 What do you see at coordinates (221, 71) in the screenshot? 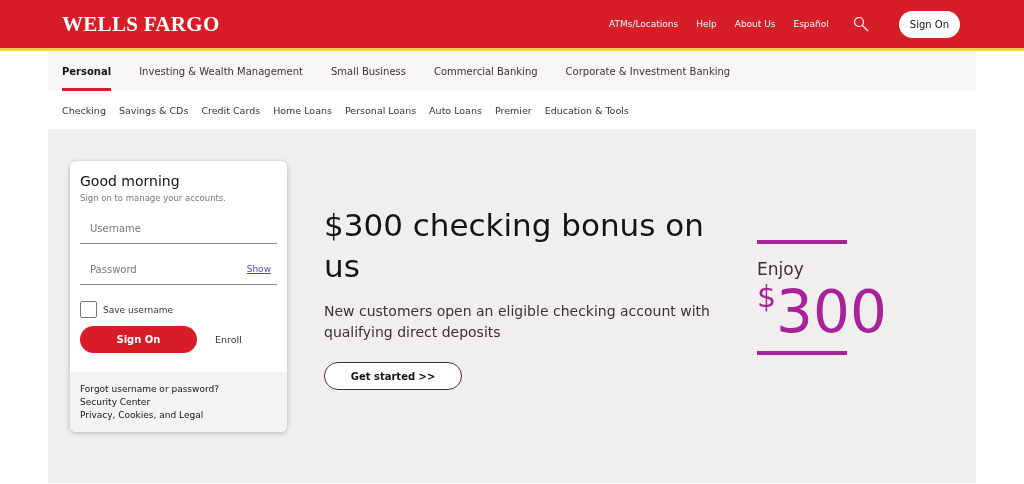
I see `nav-tab: Investing & Wealth Management` at bounding box center [221, 71].